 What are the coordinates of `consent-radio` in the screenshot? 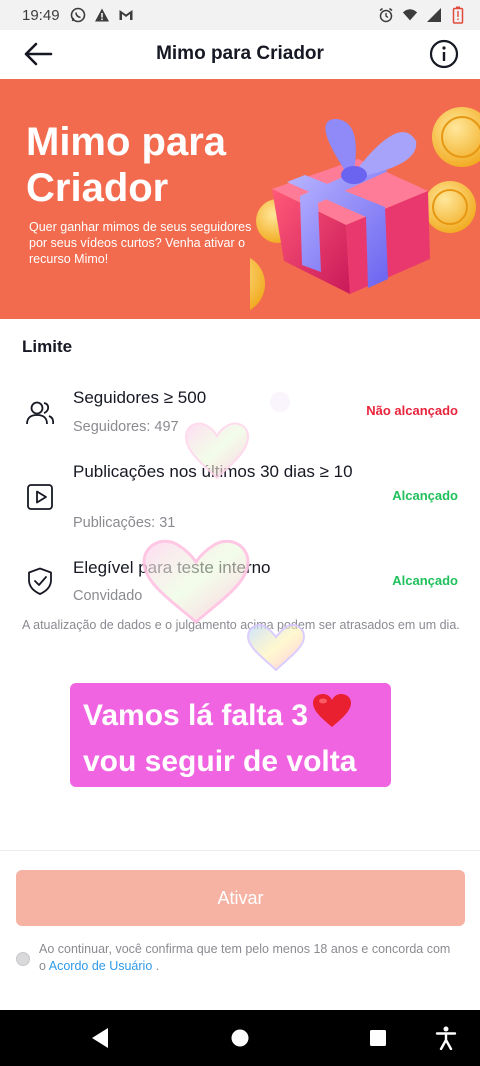 It's located at (23, 959).